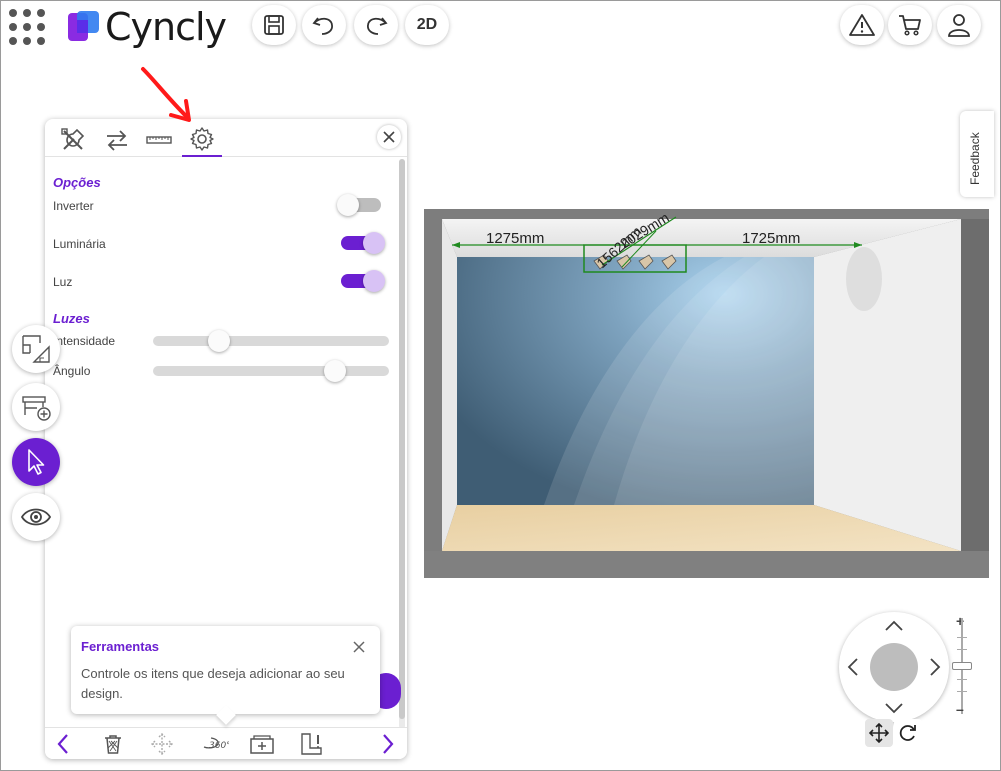  I want to click on next-button, so click(388, 744).